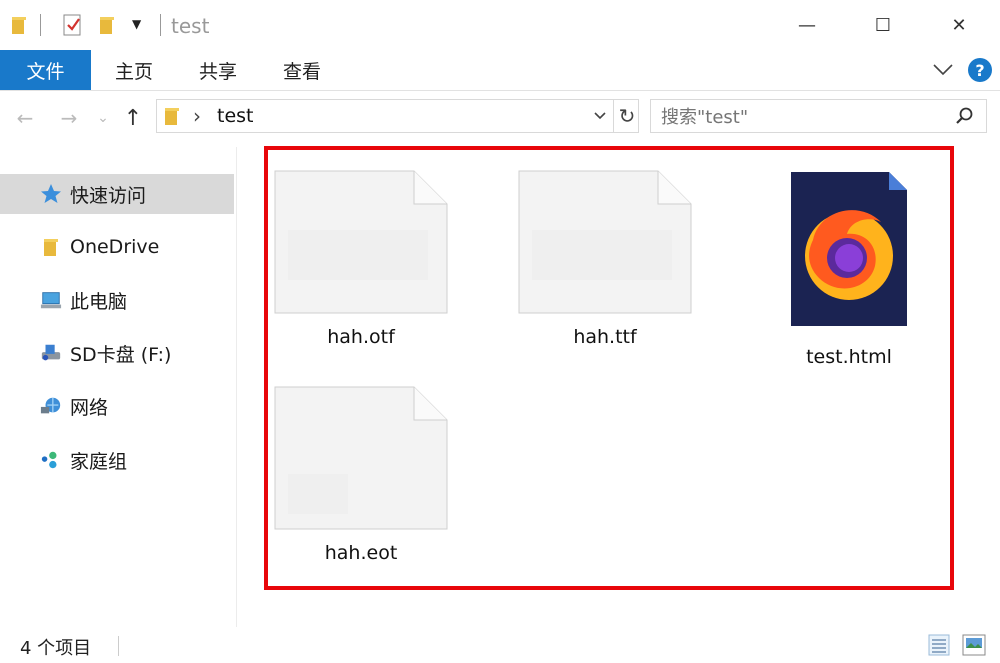 The height and width of the screenshot is (663, 1000). I want to click on sidebar-item-label: OneDrive, so click(115, 247).